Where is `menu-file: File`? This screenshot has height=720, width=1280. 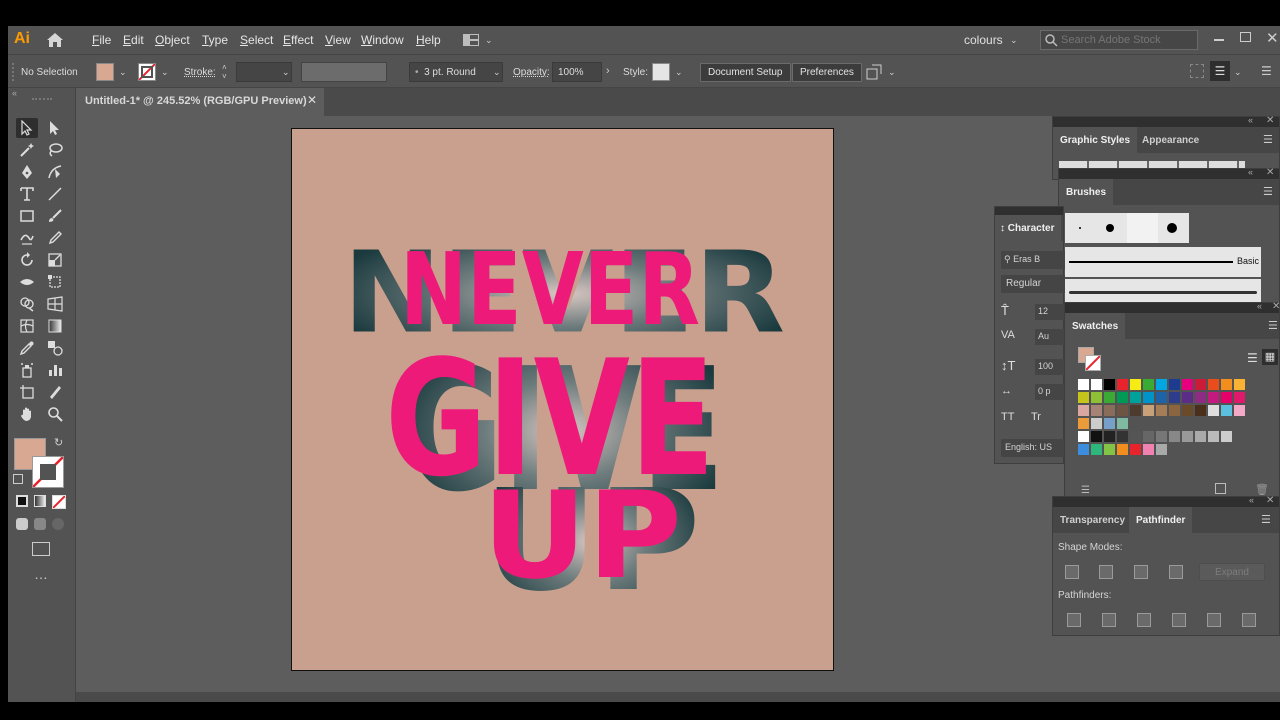
menu-file: File is located at coordinates (101, 40).